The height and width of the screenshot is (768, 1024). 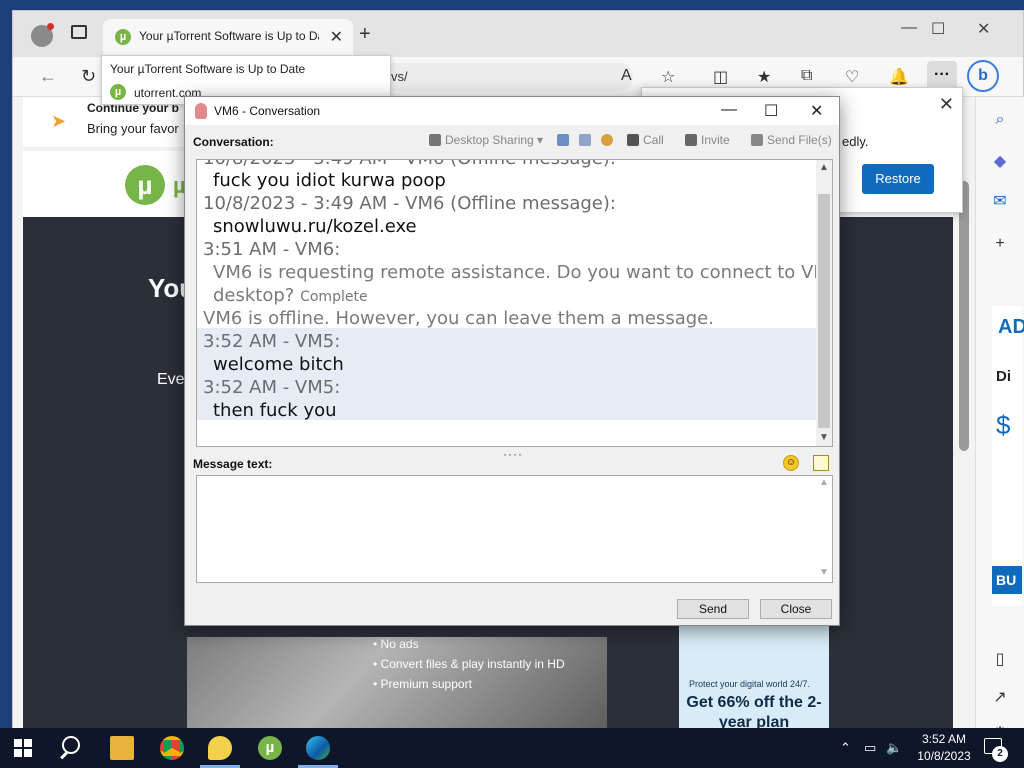 What do you see at coordinates (50, 26) in the screenshot?
I see `profile-status-dot` at bounding box center [50, 26].